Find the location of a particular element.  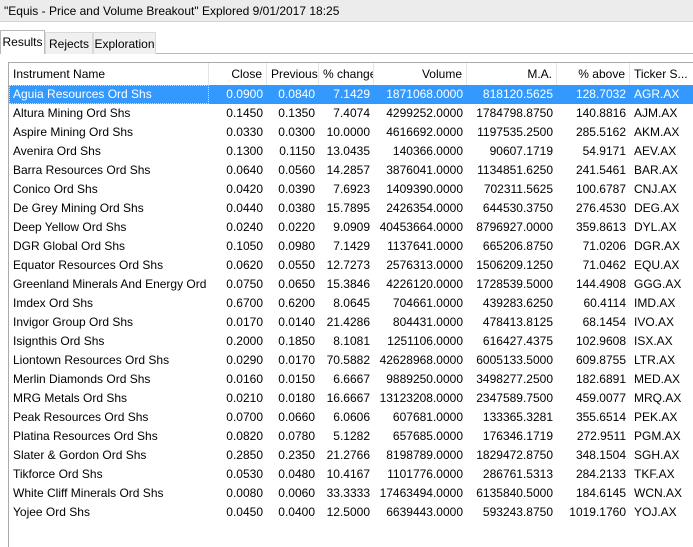

cell-previous: 0.0140 is located at coordinates (296, 322).